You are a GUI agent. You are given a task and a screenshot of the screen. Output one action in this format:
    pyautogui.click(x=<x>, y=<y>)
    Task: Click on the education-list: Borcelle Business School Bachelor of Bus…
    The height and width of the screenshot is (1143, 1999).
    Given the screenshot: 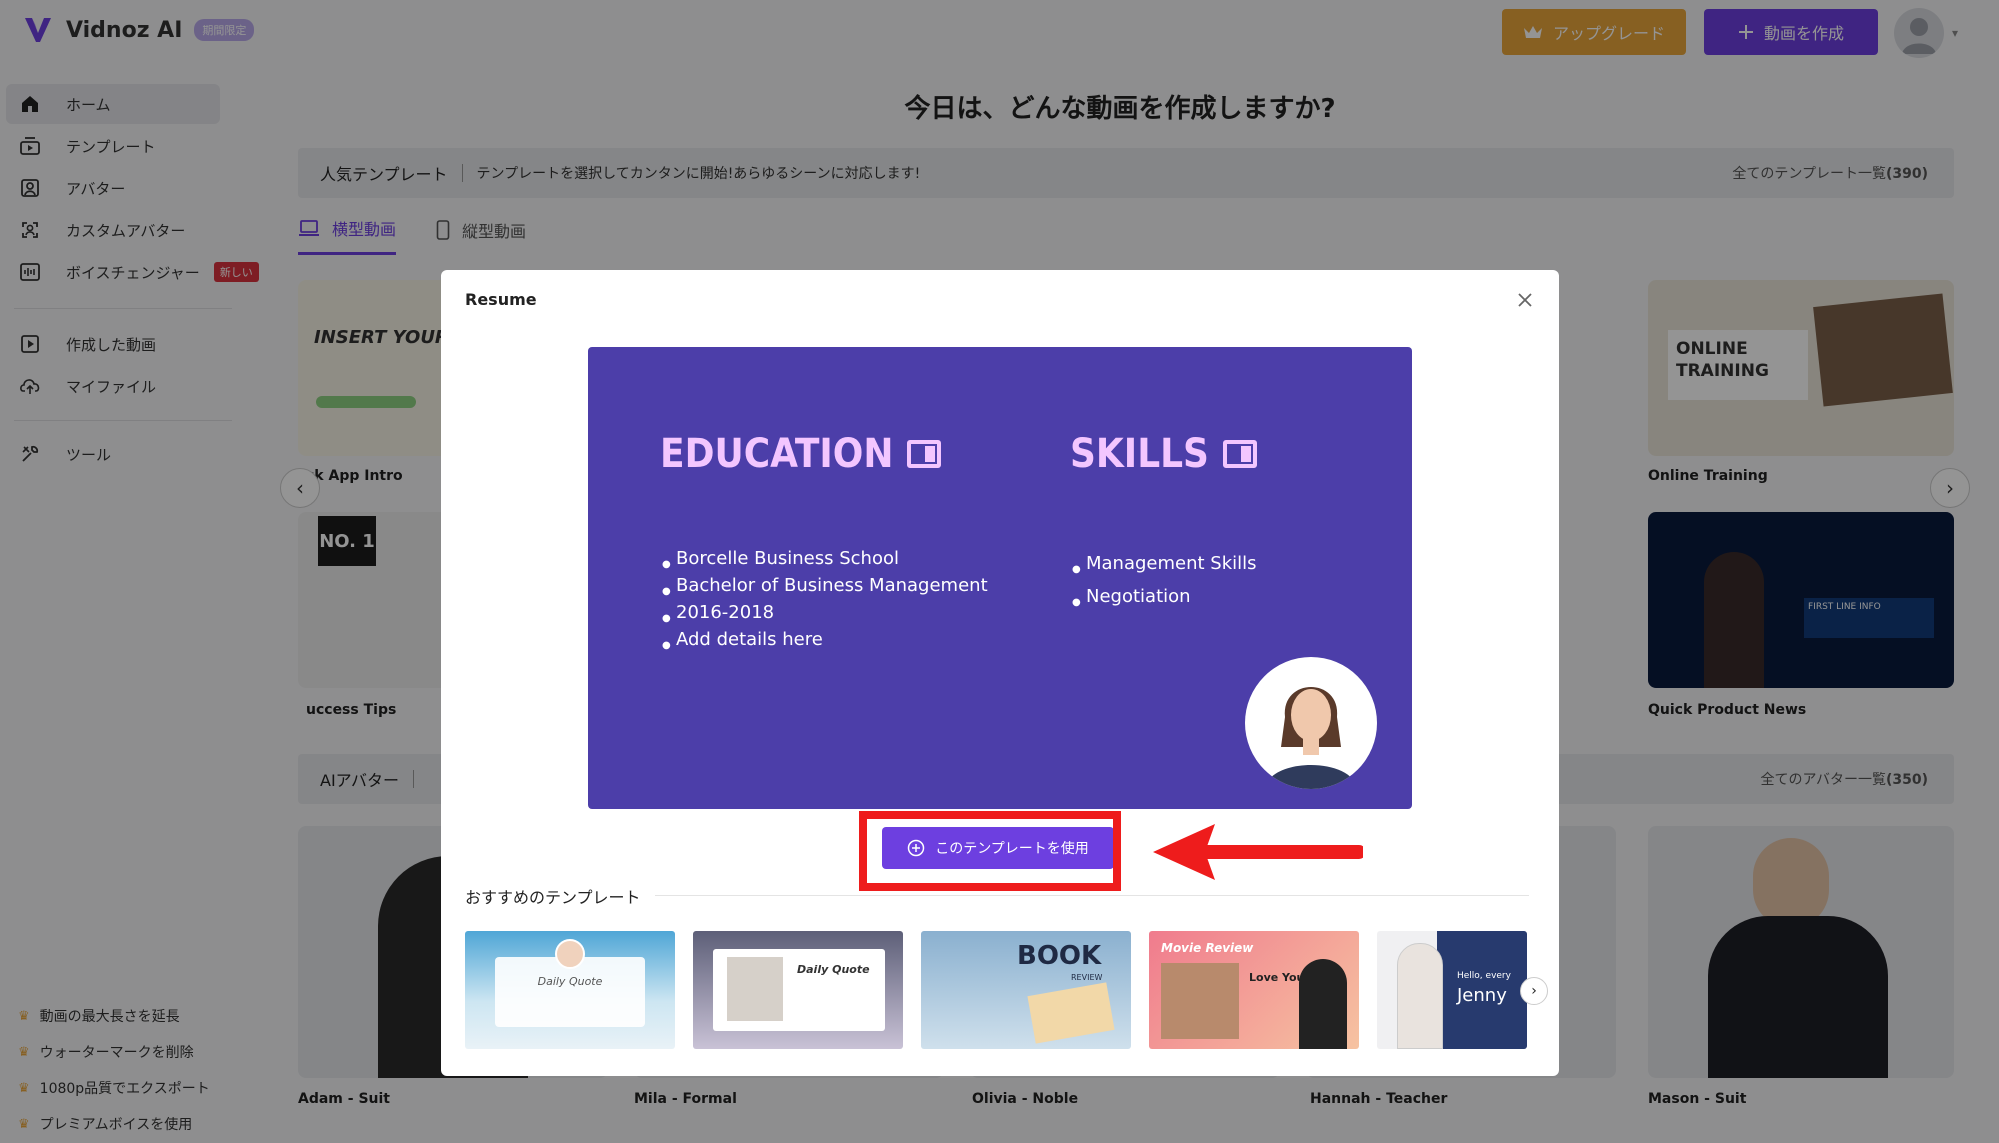 What is the action you would take?
    pyautogui.click(x=825, y=602)
    